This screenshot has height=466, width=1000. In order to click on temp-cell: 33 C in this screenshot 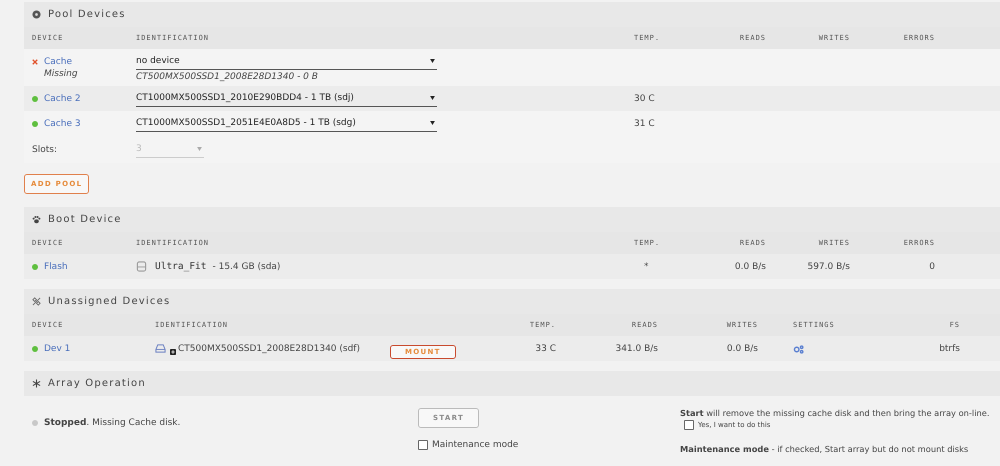, I will do `click(545, 349)`.